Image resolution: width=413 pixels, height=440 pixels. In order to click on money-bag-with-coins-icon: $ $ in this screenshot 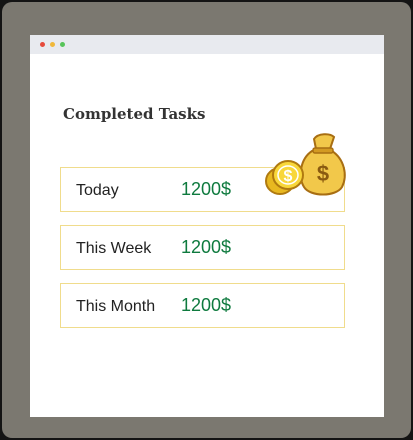, I will do `click(305, 164)`.